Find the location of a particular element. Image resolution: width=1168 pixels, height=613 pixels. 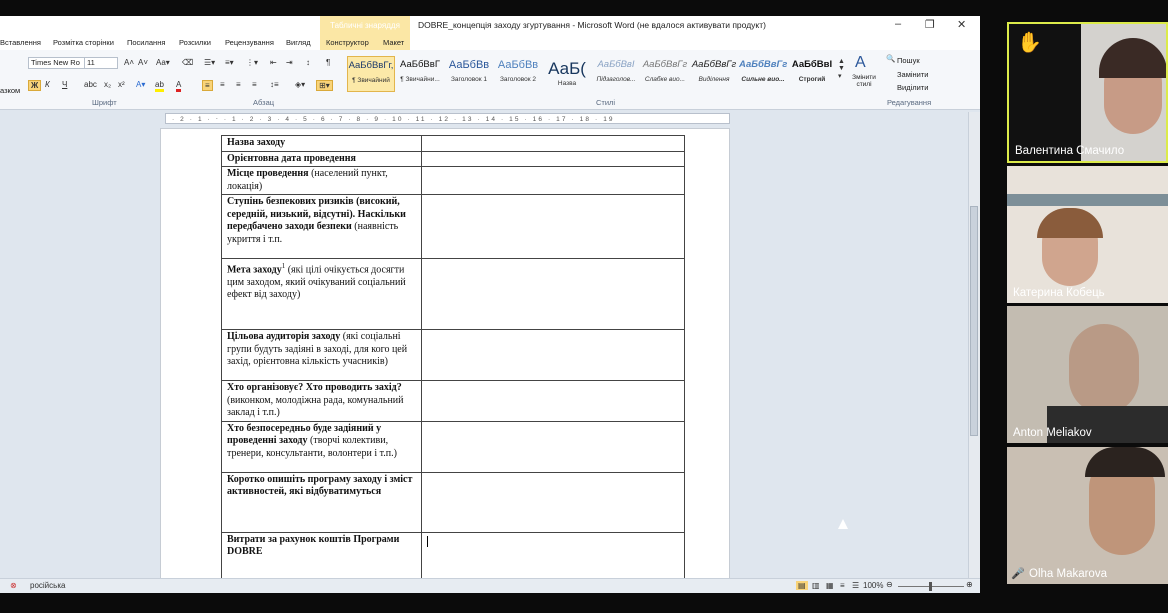

font-color-icon: A is located at coordinates (179, 86).